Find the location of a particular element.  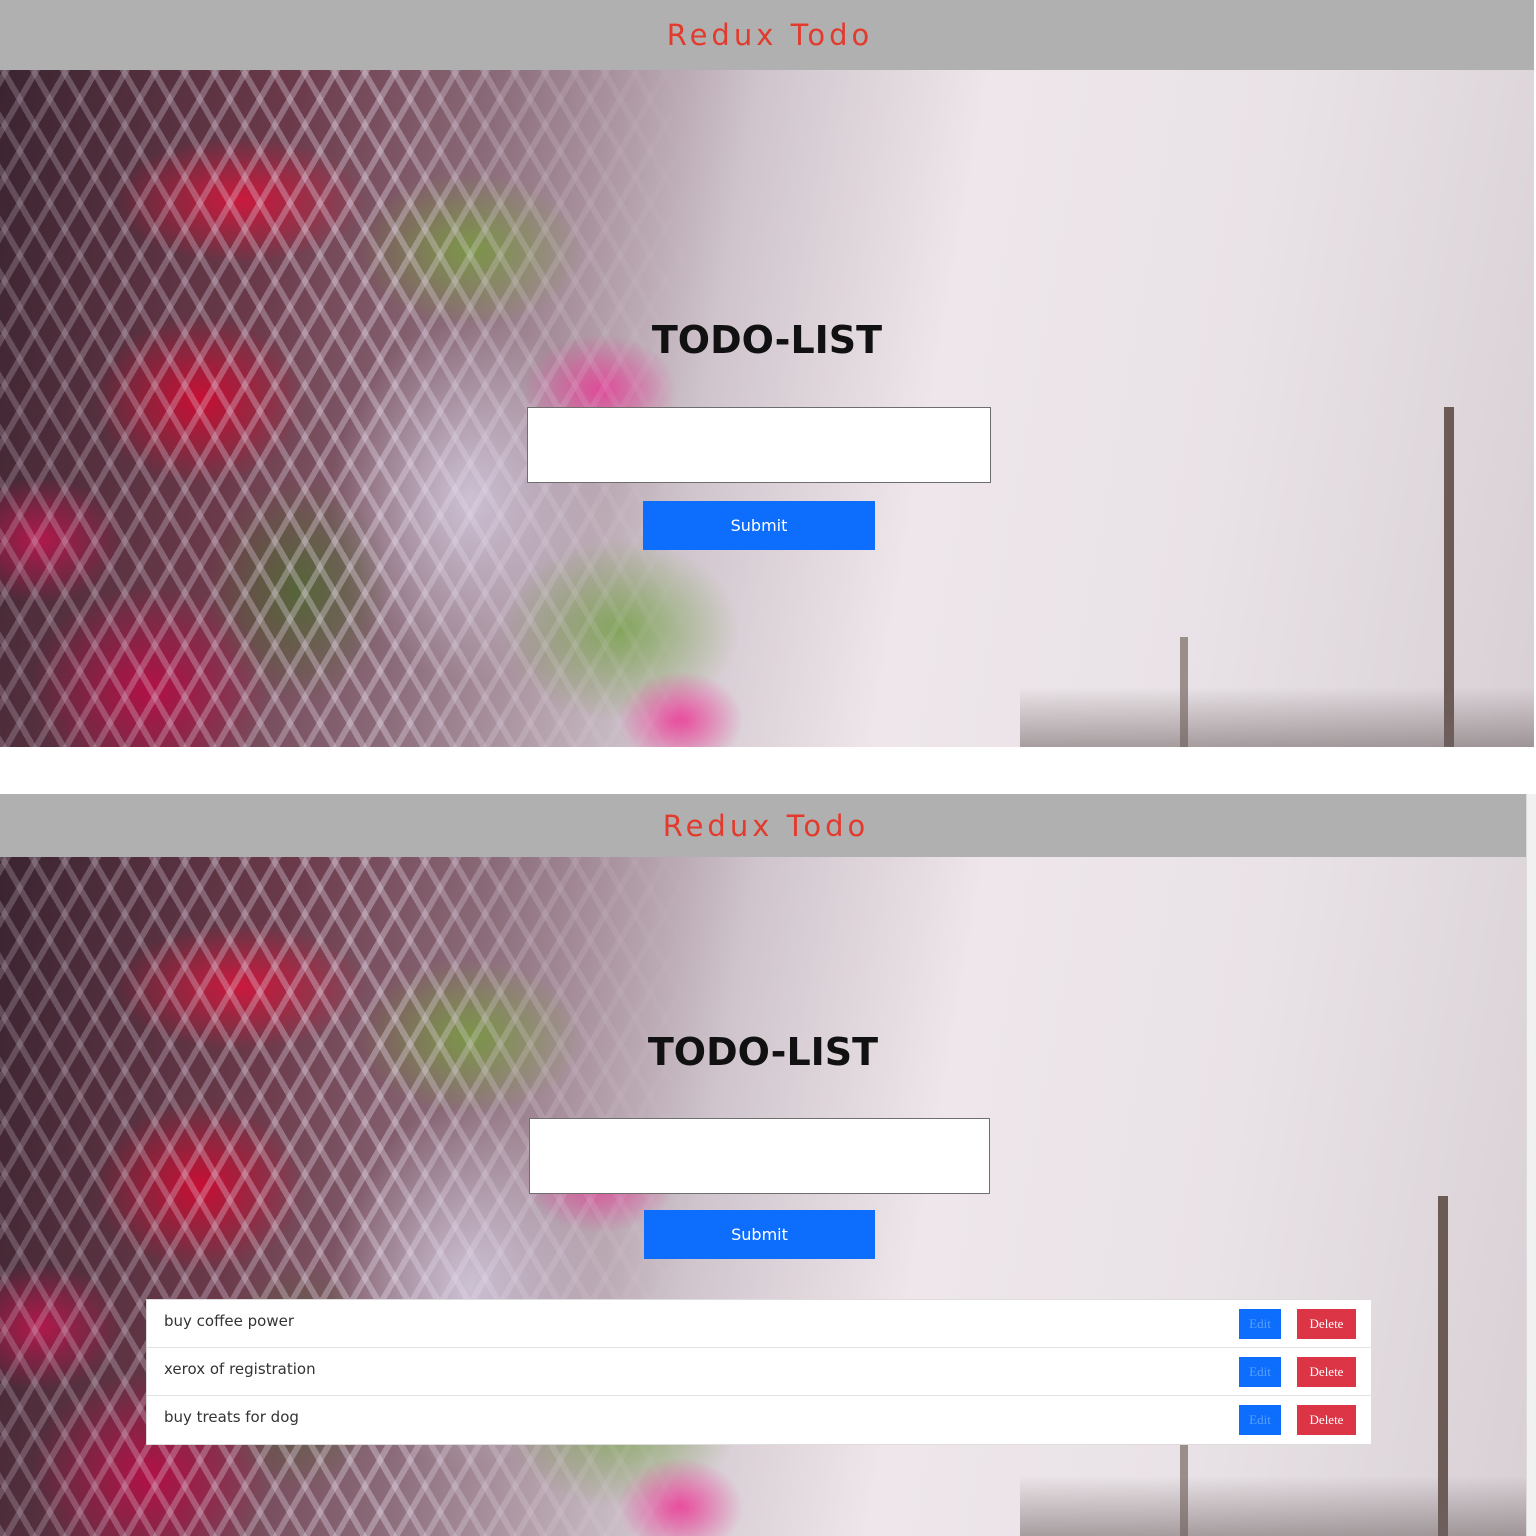

todo-item-text: xerox of registration is located at coordinates (240, 1369).